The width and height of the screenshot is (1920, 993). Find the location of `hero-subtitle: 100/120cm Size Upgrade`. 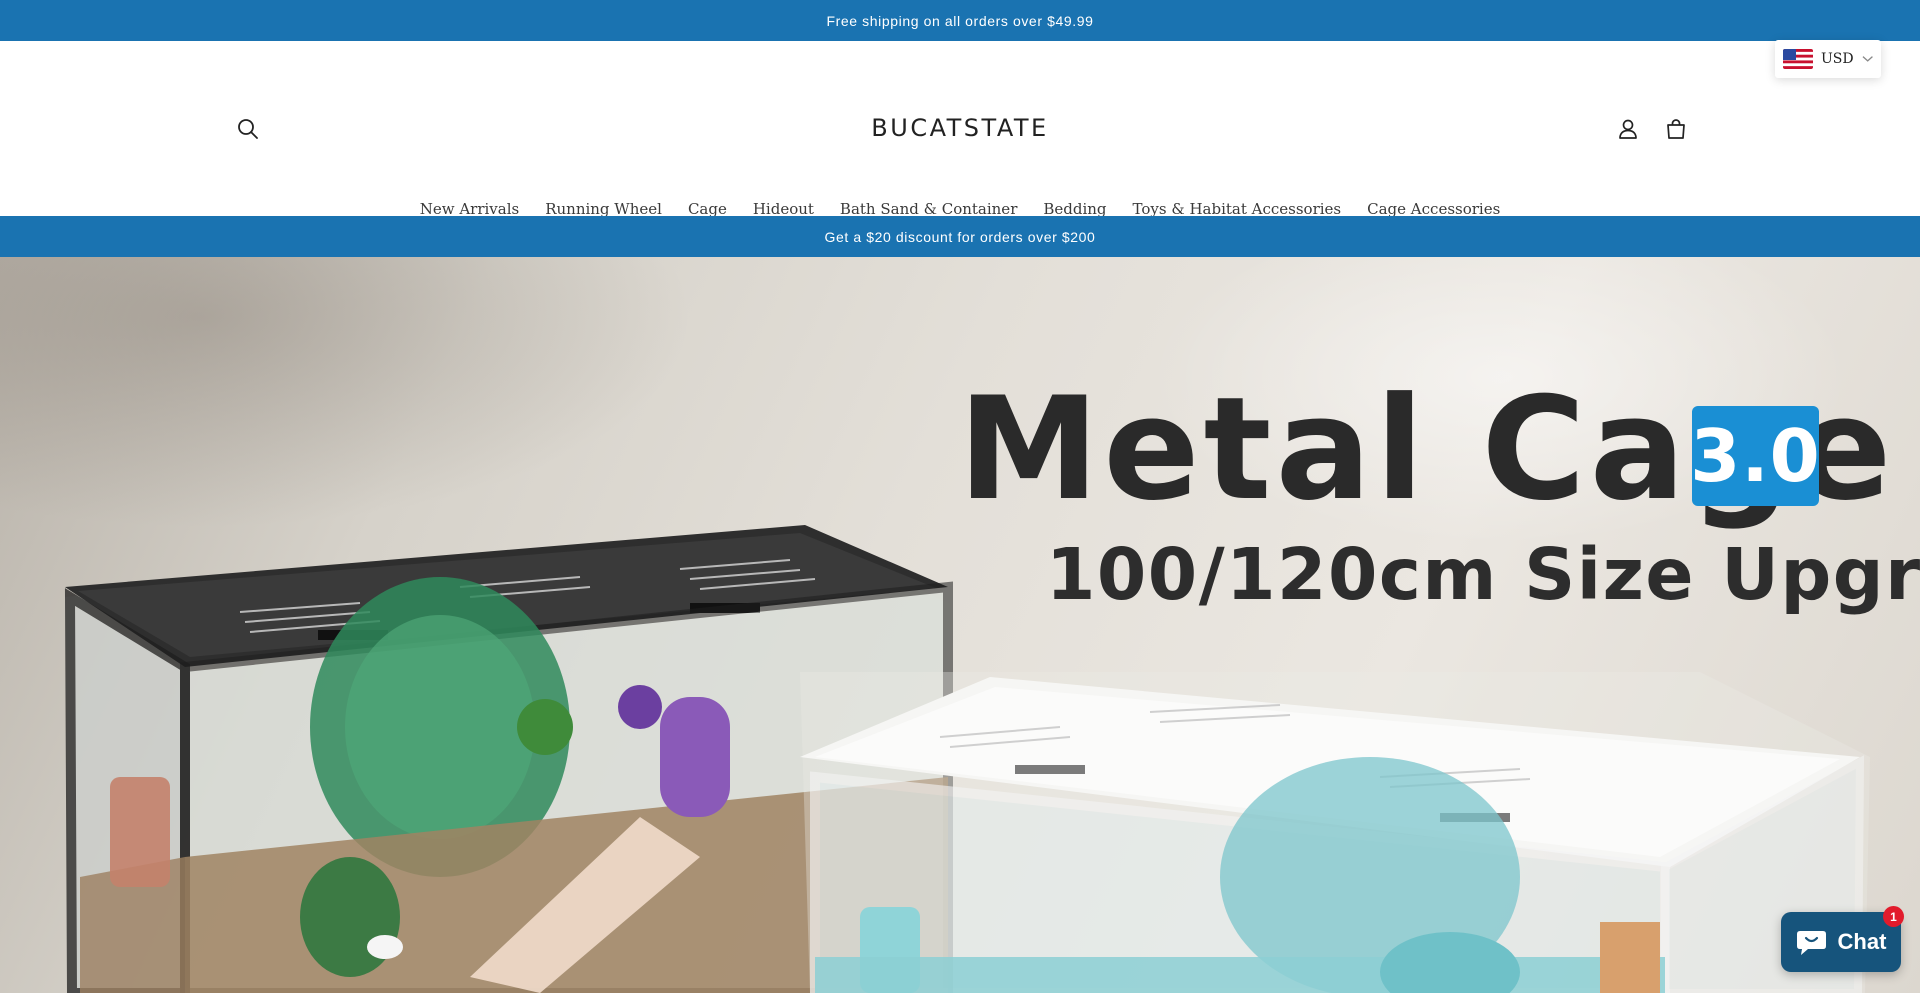

hero-subtitle: 100/120cm Size Upgrade is located at coordinates (1483, 574).